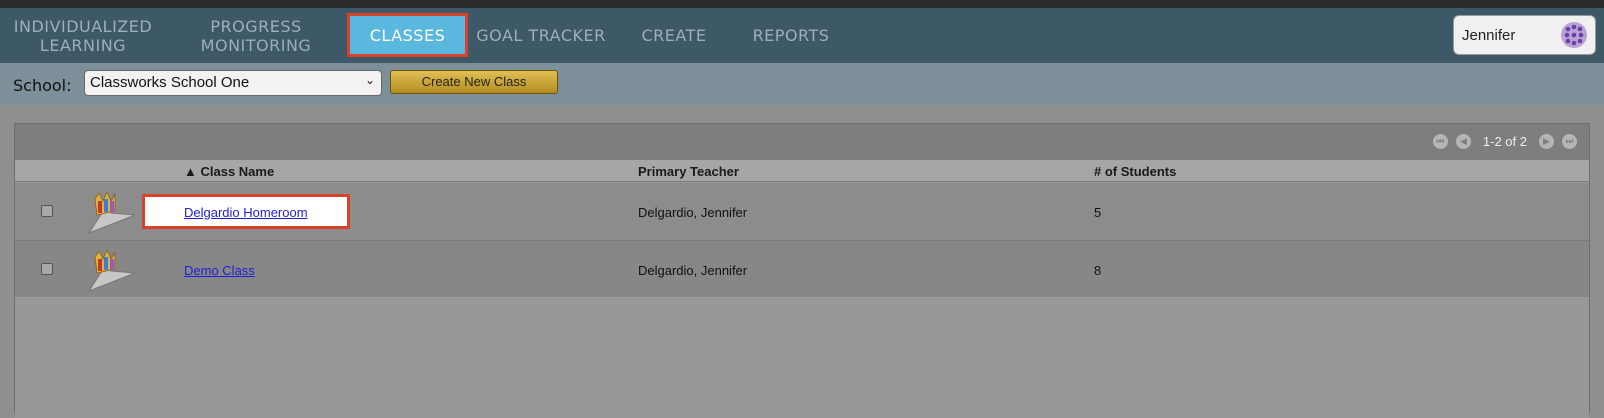 The image size is (1604, 418). I want to click on tab-label: CREATE, so click(674, 35).